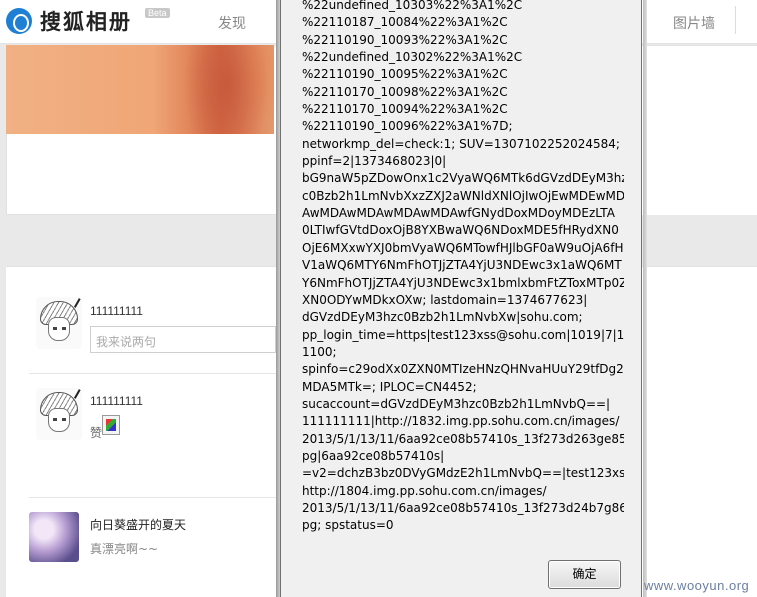  I want to click on alert-message-line: %22110170_10098%22%3A1%2C, so click(405, 91).